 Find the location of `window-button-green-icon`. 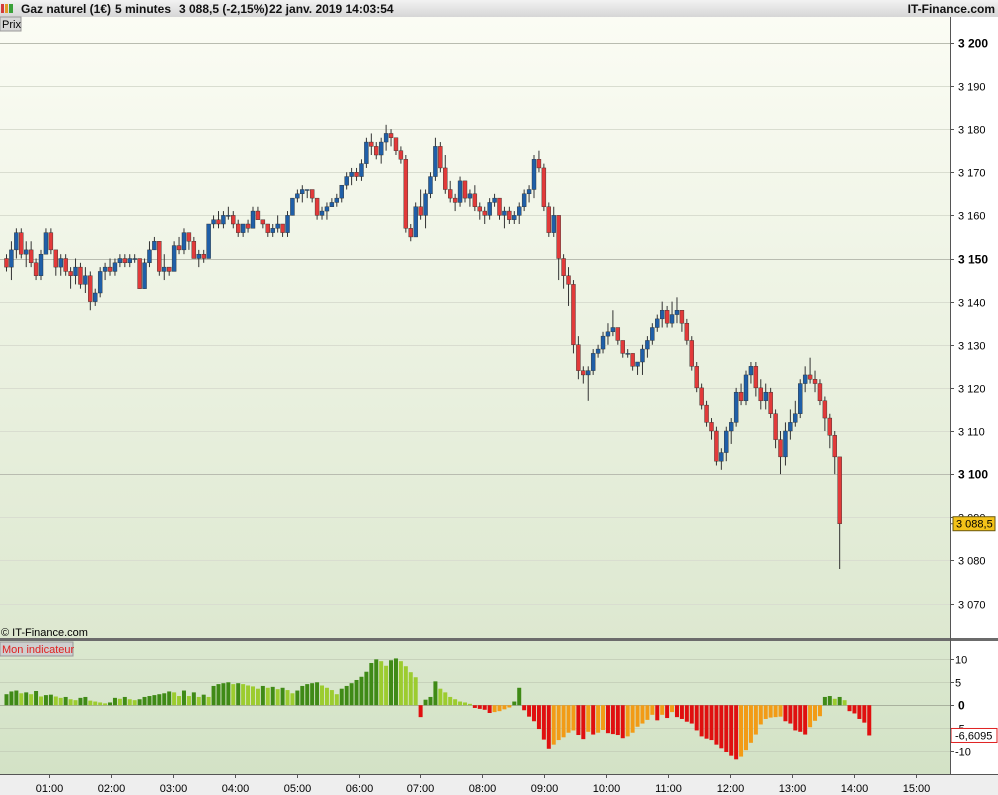

window-button-green-icon is located at coordinates (11, 8).